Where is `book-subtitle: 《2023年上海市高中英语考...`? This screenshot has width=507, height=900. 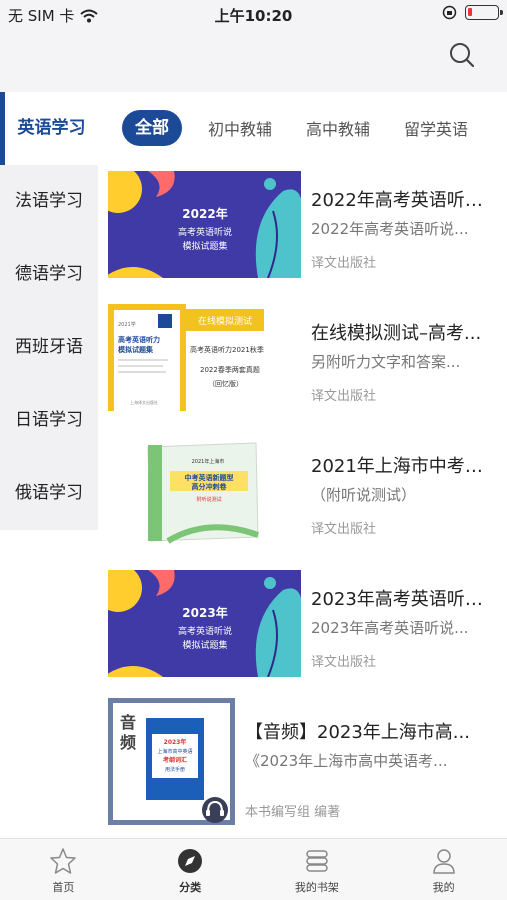
book-subtitle: 《2023年上海市高中英语考... is located at coordinates (346, 761).